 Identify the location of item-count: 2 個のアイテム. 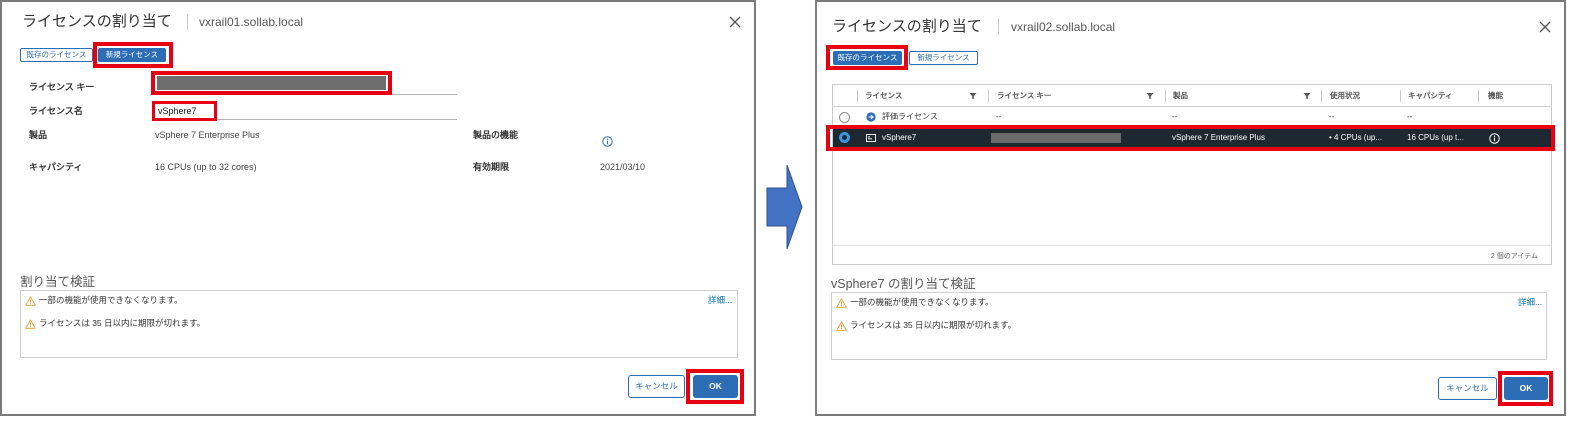
(1514, 256).